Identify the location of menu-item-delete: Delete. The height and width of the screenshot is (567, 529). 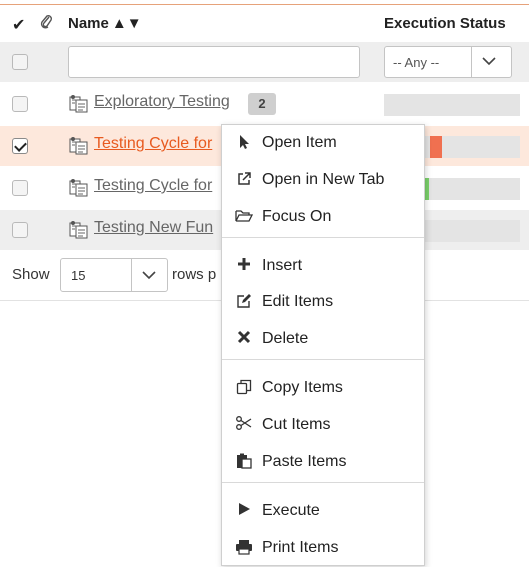
(323, 340).